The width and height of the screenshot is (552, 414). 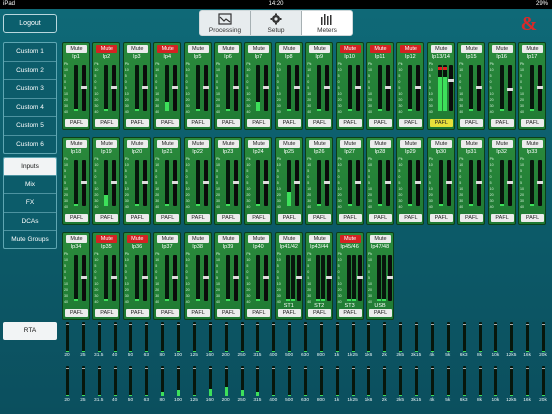 What do you see at coordinates (30, 239) in the screenshot?
I see `nav-item-mute-groups: Mute Groups` at bounding box center [30, 239].